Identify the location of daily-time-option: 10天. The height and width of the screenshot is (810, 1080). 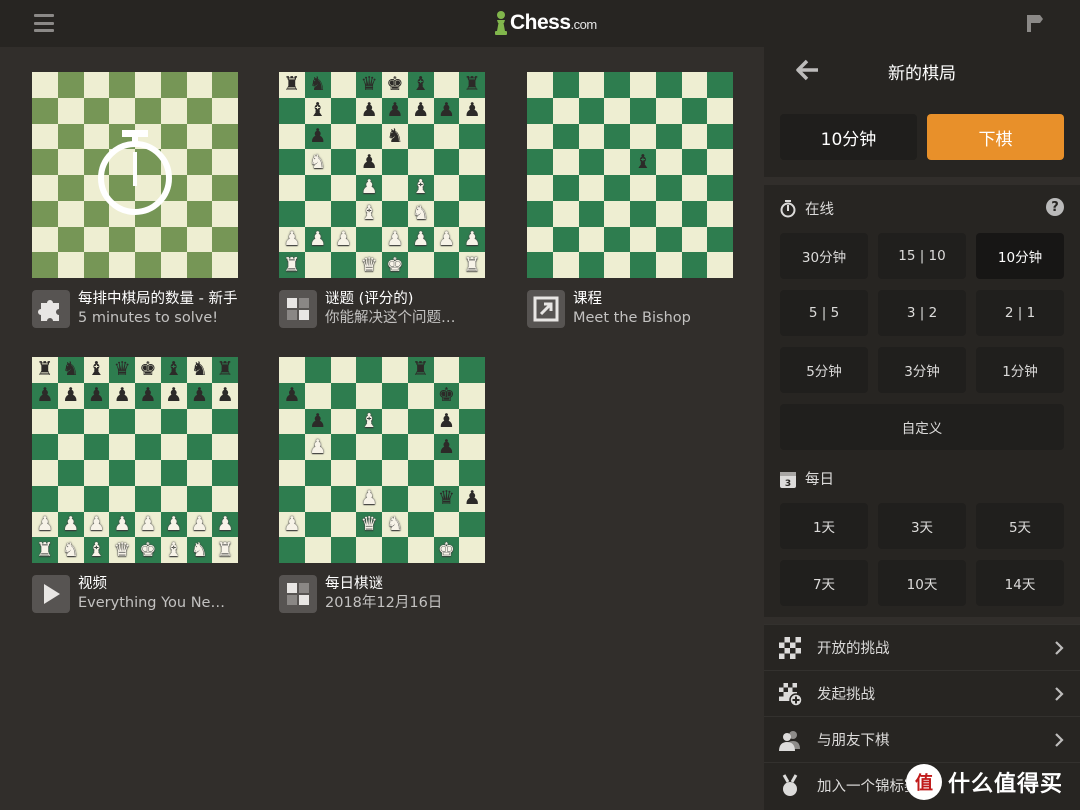
(922, 583).